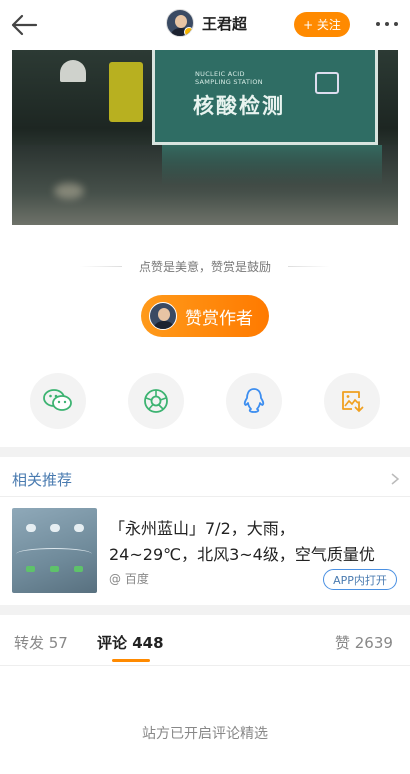 The width and height of the screenshot is (410, 774). What do you see at coordinates (219, 318) in the screenshot?
I see `reward-button-label: 赞赏作者` at bounding box center [219, 318].